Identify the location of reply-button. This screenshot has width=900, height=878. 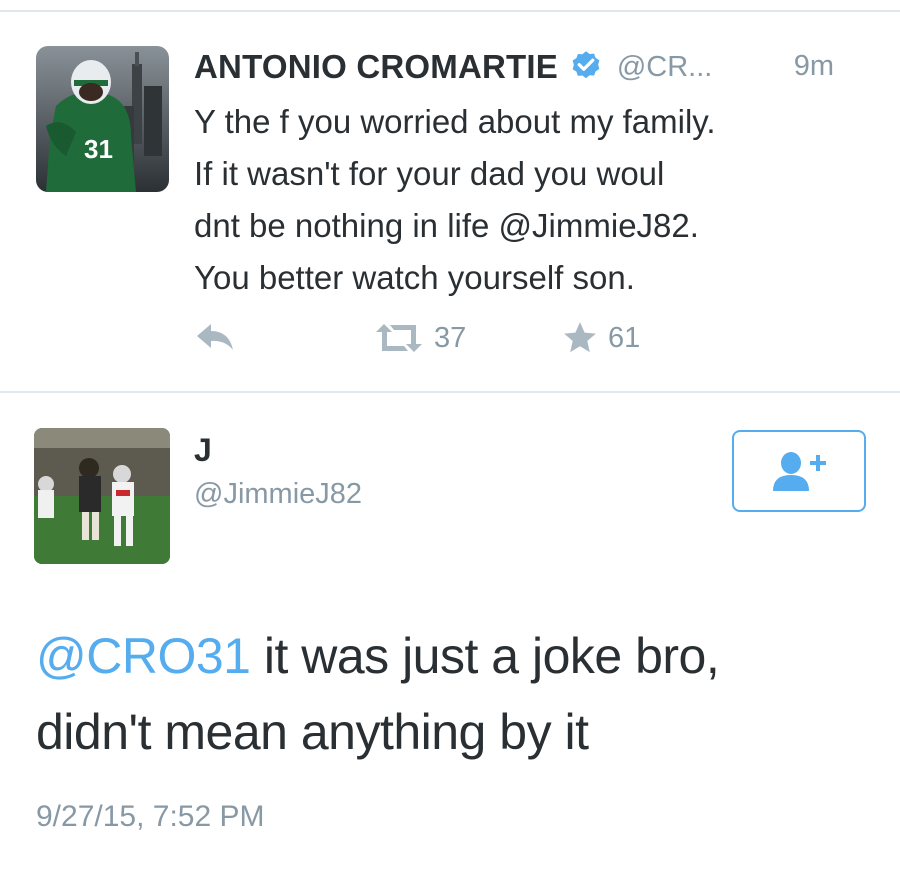
(216, 338).